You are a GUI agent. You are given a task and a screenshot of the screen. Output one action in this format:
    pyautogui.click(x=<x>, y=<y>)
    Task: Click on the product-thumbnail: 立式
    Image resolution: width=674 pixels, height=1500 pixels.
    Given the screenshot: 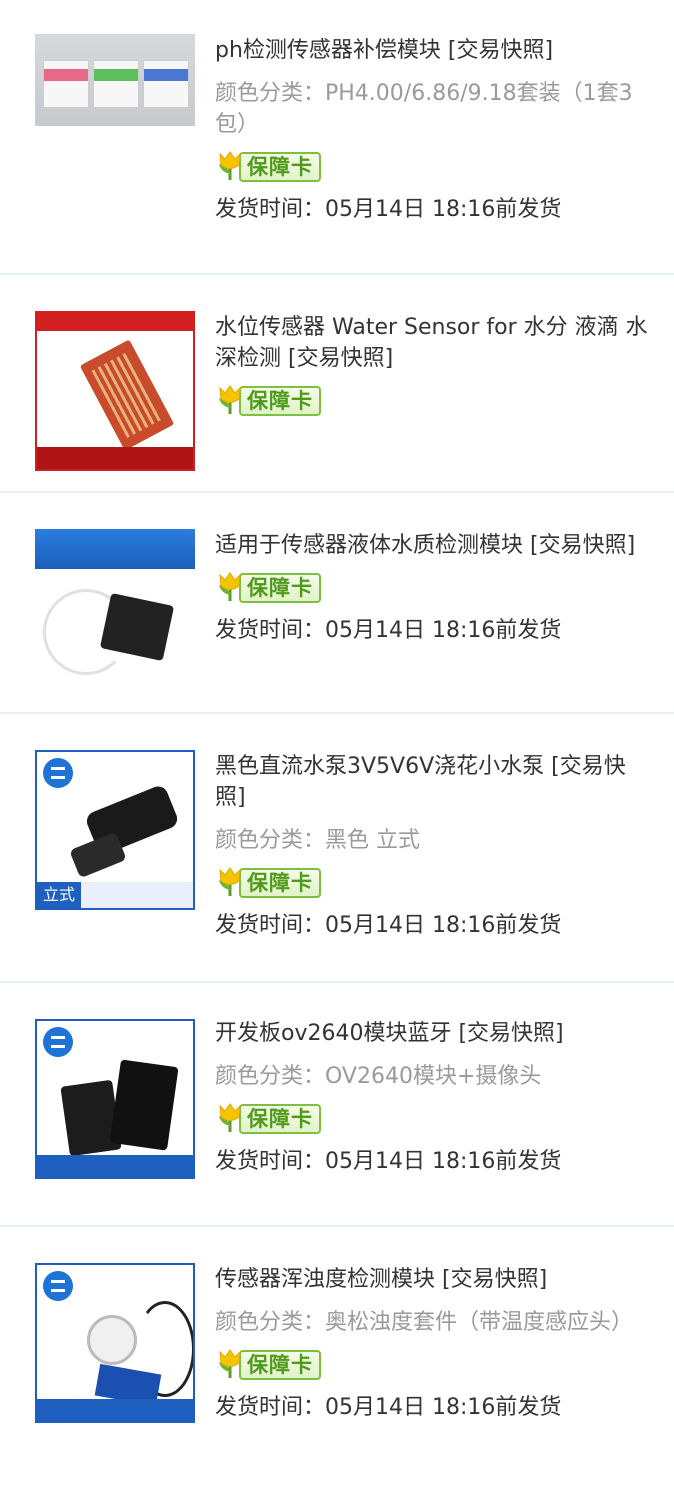 What is the action you would take?
    pyautogui.click(x=115, y=830)
    